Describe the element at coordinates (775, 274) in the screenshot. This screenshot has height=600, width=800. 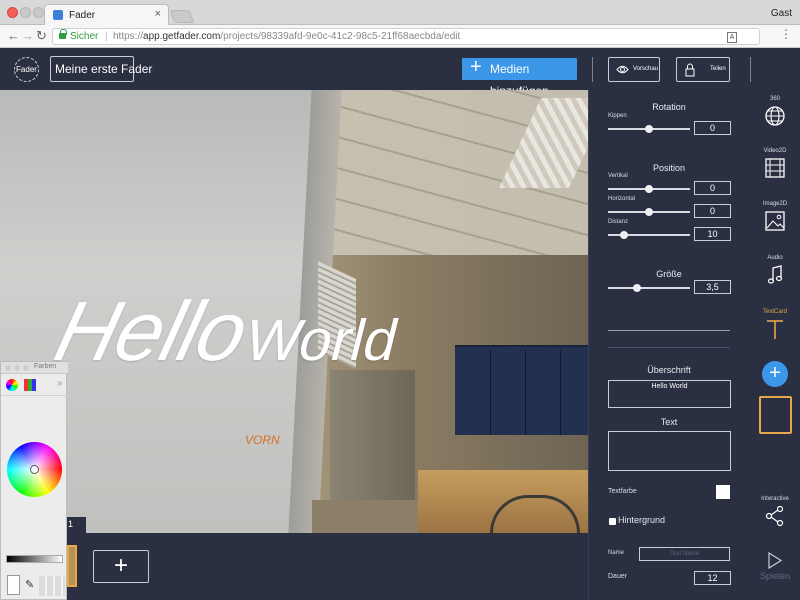
I see `music-note-icon` at that location.